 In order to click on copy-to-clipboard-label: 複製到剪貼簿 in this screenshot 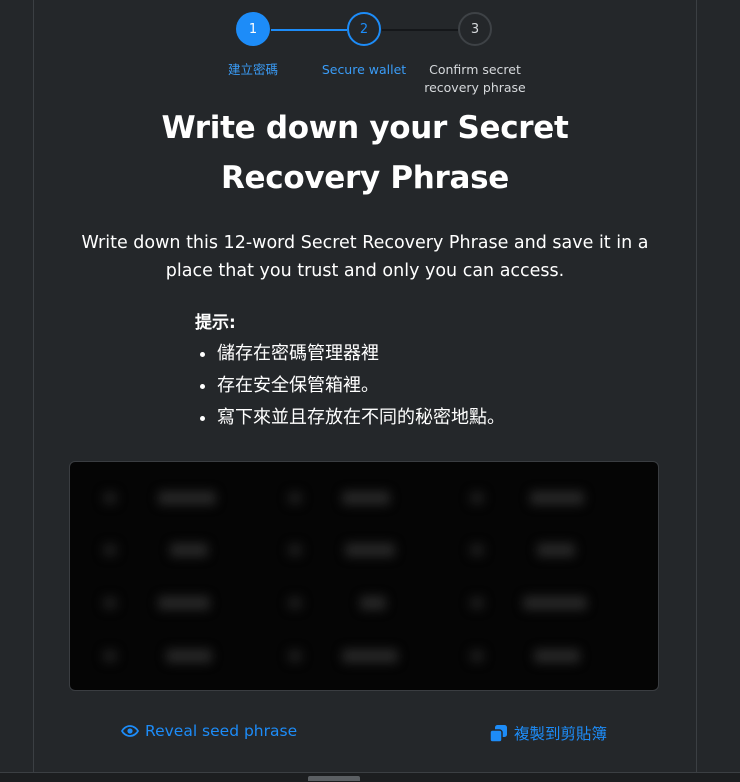, I will do `click(561, 734)`.